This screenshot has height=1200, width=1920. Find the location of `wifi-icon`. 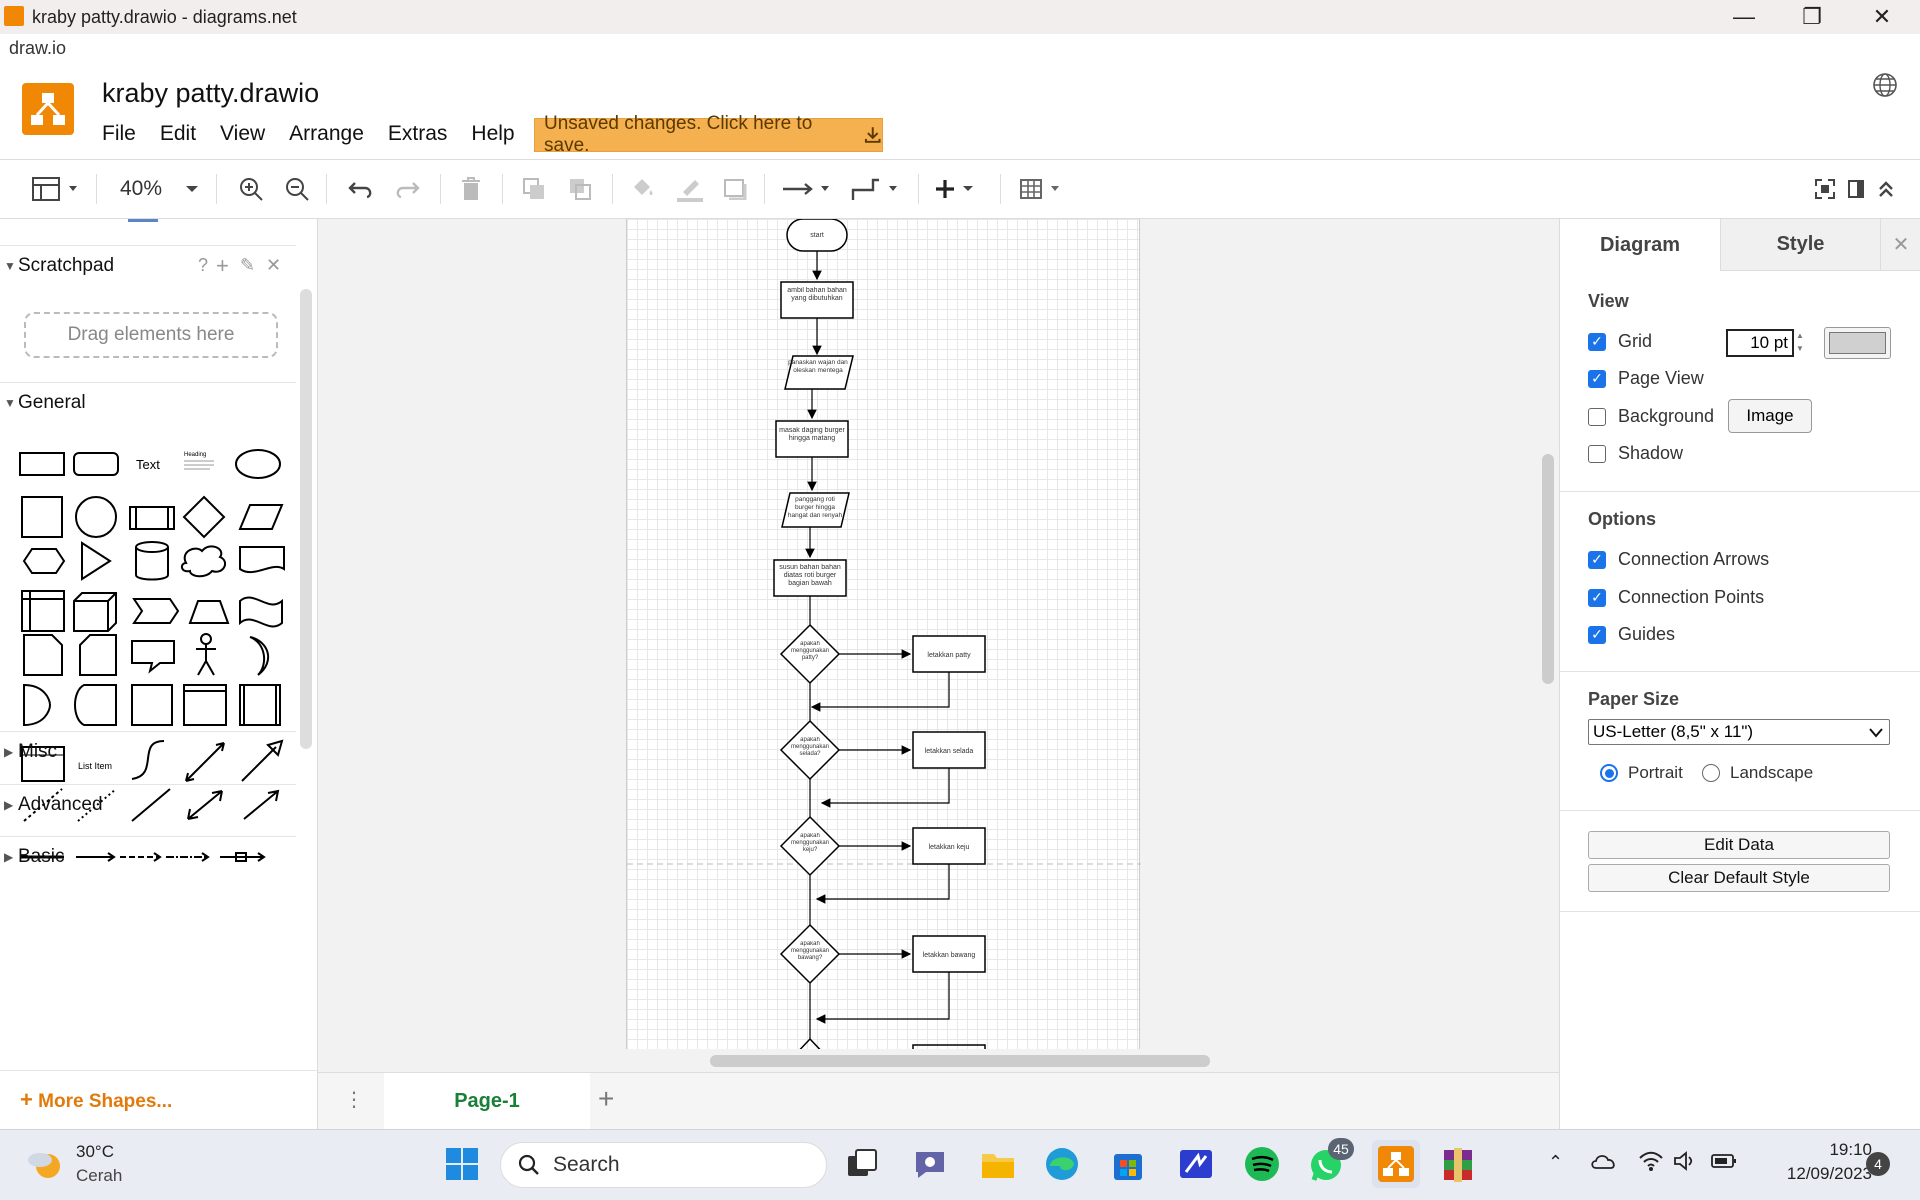

wifi-icon is located at coordinates (1651, 1163).